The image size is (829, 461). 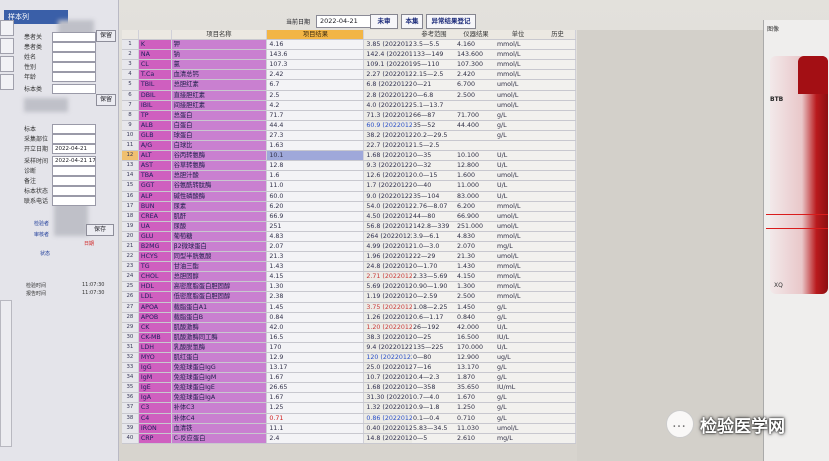 What do you see at coordinates (315, 277) in the screenshot?
I see `test-result: 4.15` at bounding box center [315, 277].